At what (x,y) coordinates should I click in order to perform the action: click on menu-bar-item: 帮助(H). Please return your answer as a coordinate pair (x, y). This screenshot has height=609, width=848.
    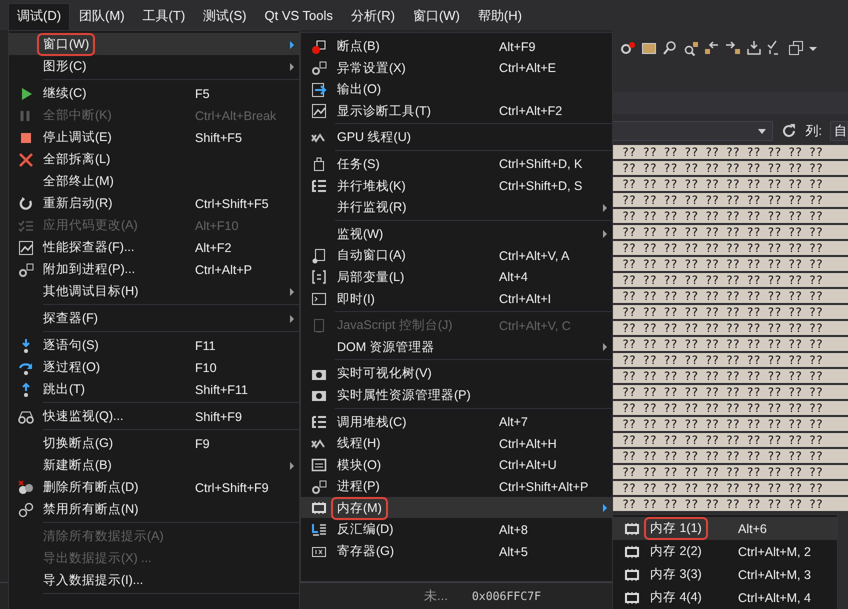
    Looking at the image, I should click on (499, 16).